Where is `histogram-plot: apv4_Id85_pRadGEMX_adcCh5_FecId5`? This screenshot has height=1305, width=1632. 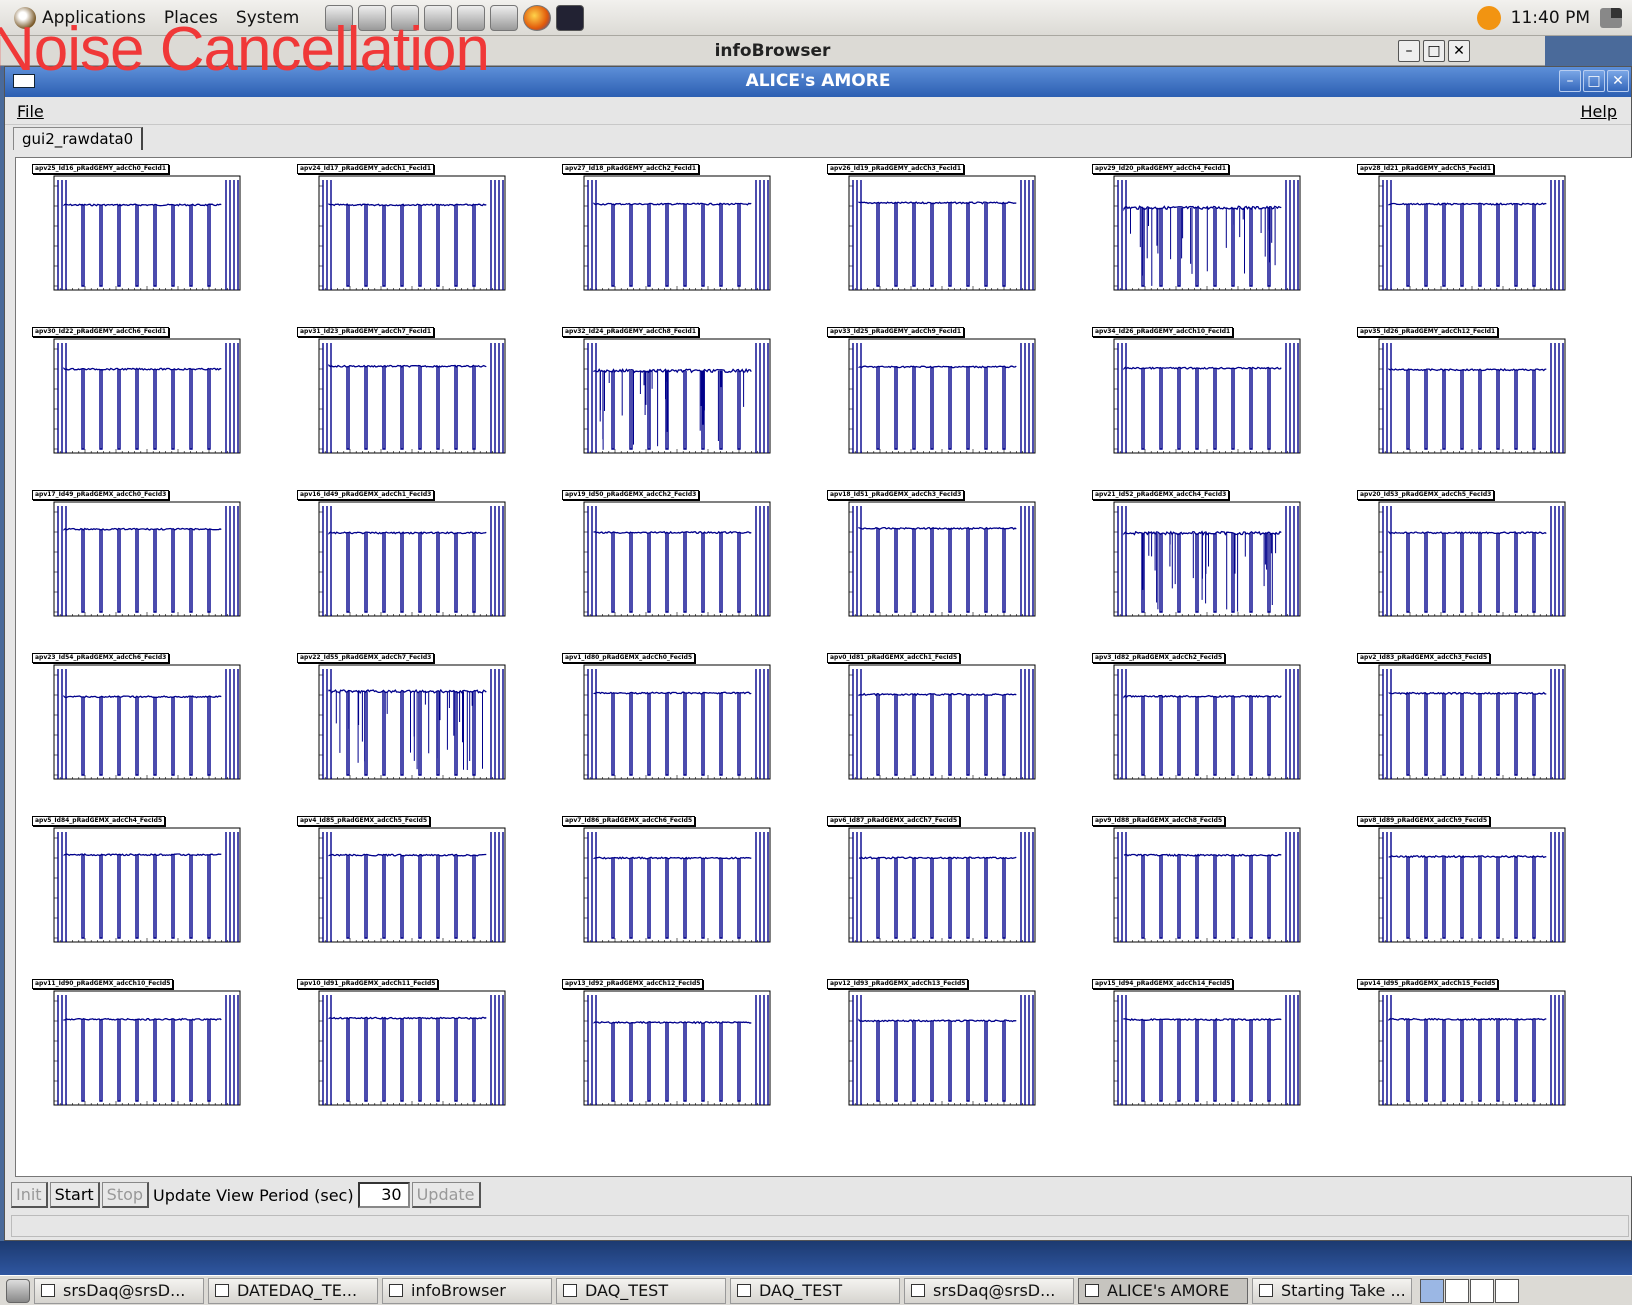
histogram-plot: apv4_Id85_pRadGEMX_adcCh5_FecId5 is located at coordinates (406, 883).